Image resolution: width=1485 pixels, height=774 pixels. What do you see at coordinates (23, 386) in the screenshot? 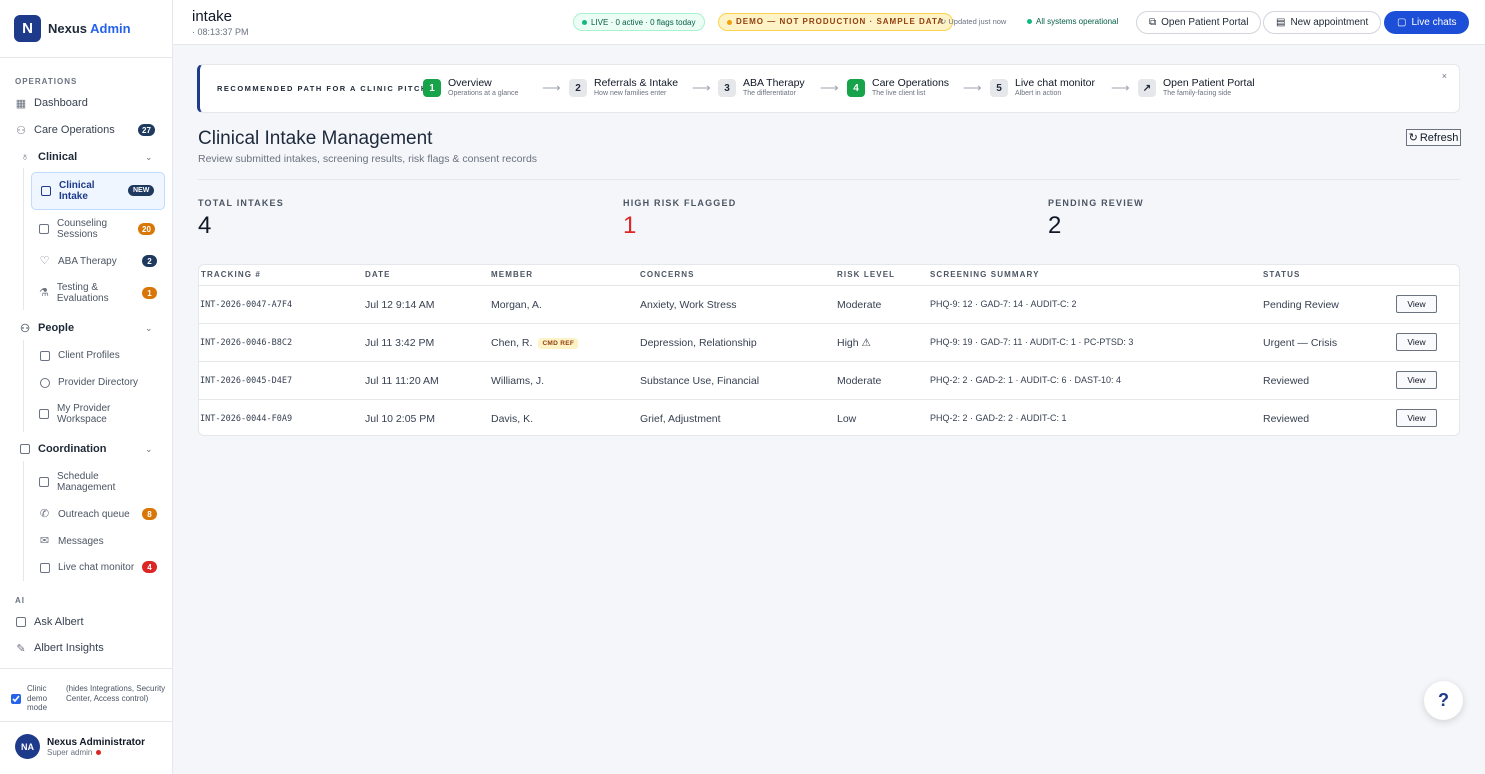
I see `group-line` at bounding box center [23, 386].